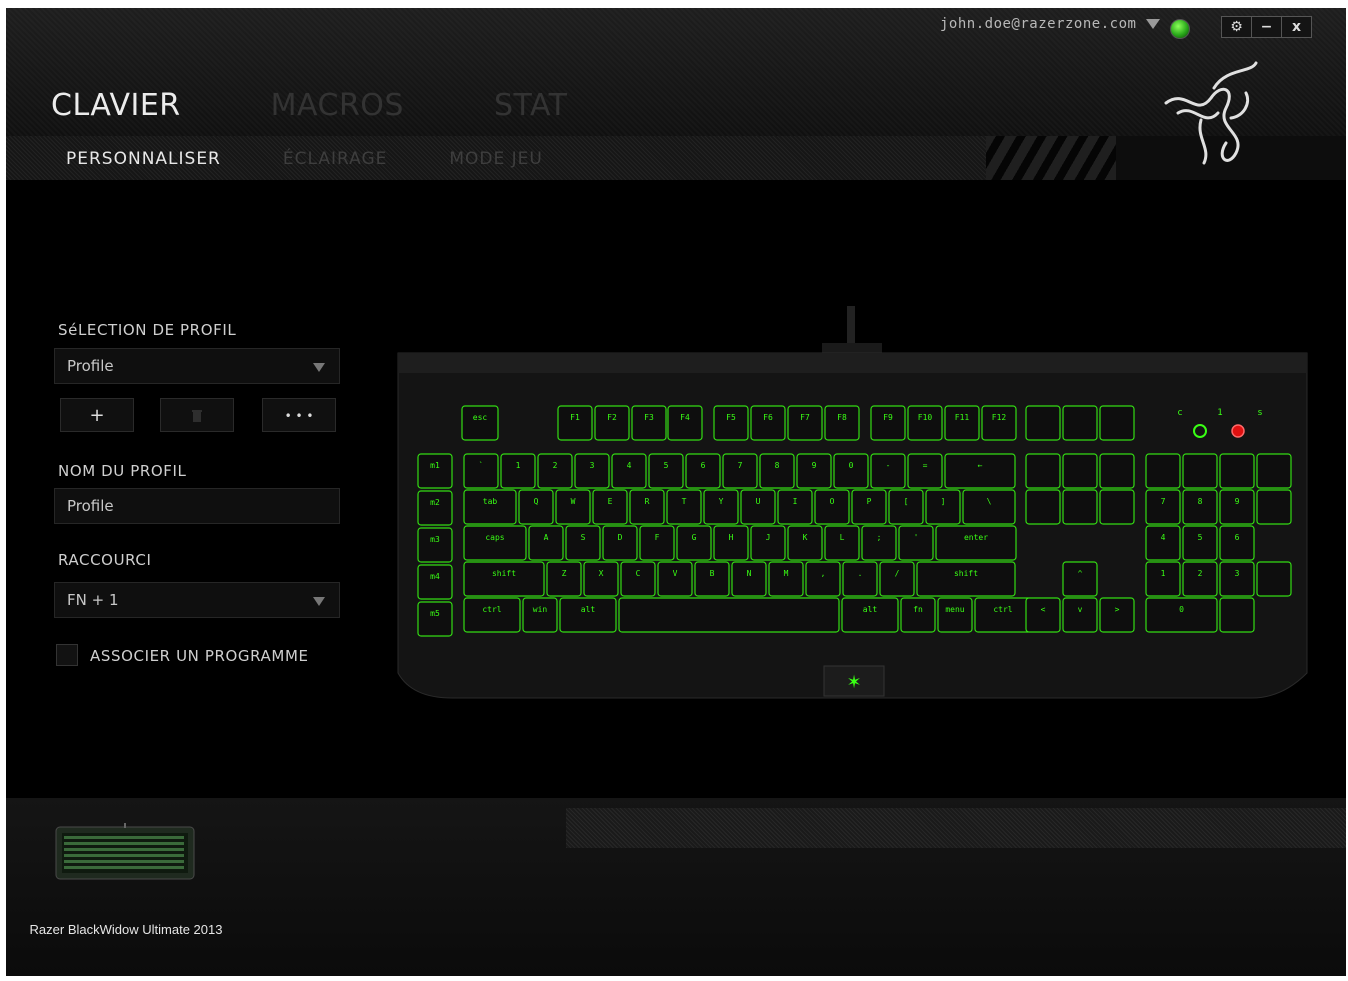 The width and height of the screenshot is (1348, 981). What do you see at coordinates (531, 105) in the screenshot?
I see `tab-stat: STAT` at bounding box center [531, 105].